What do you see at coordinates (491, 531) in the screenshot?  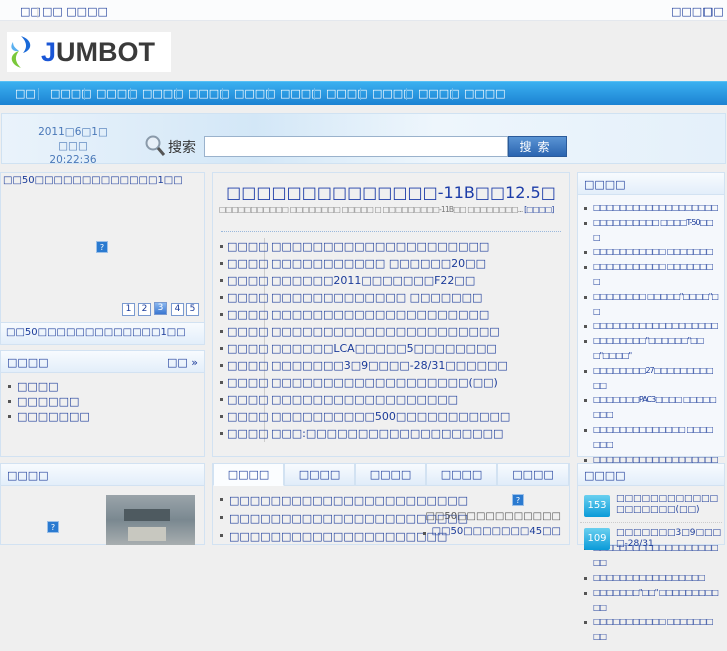 I see `tab-side-item: □□50□□□□□□□45□□` at bounding box center [491, 531].